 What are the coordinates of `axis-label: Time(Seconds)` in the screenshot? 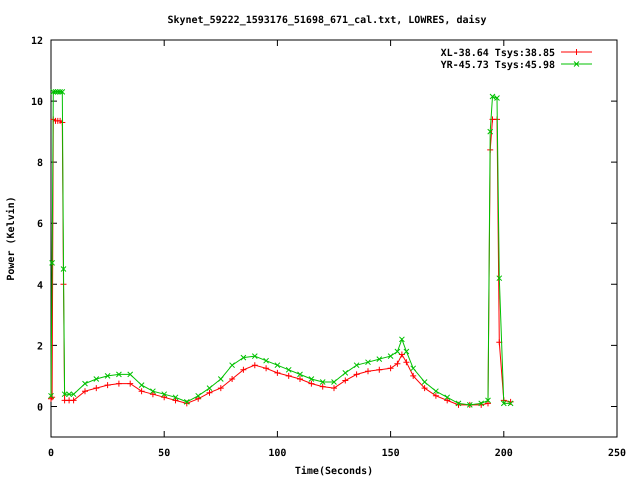 It's located at (334, 471).